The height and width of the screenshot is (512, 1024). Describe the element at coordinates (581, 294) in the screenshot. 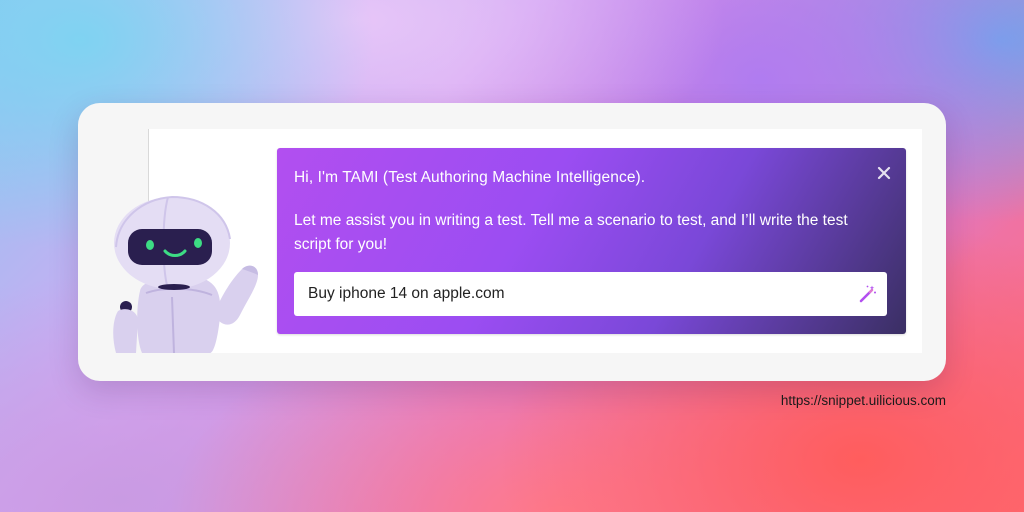

I see `scenario-input` at that location.